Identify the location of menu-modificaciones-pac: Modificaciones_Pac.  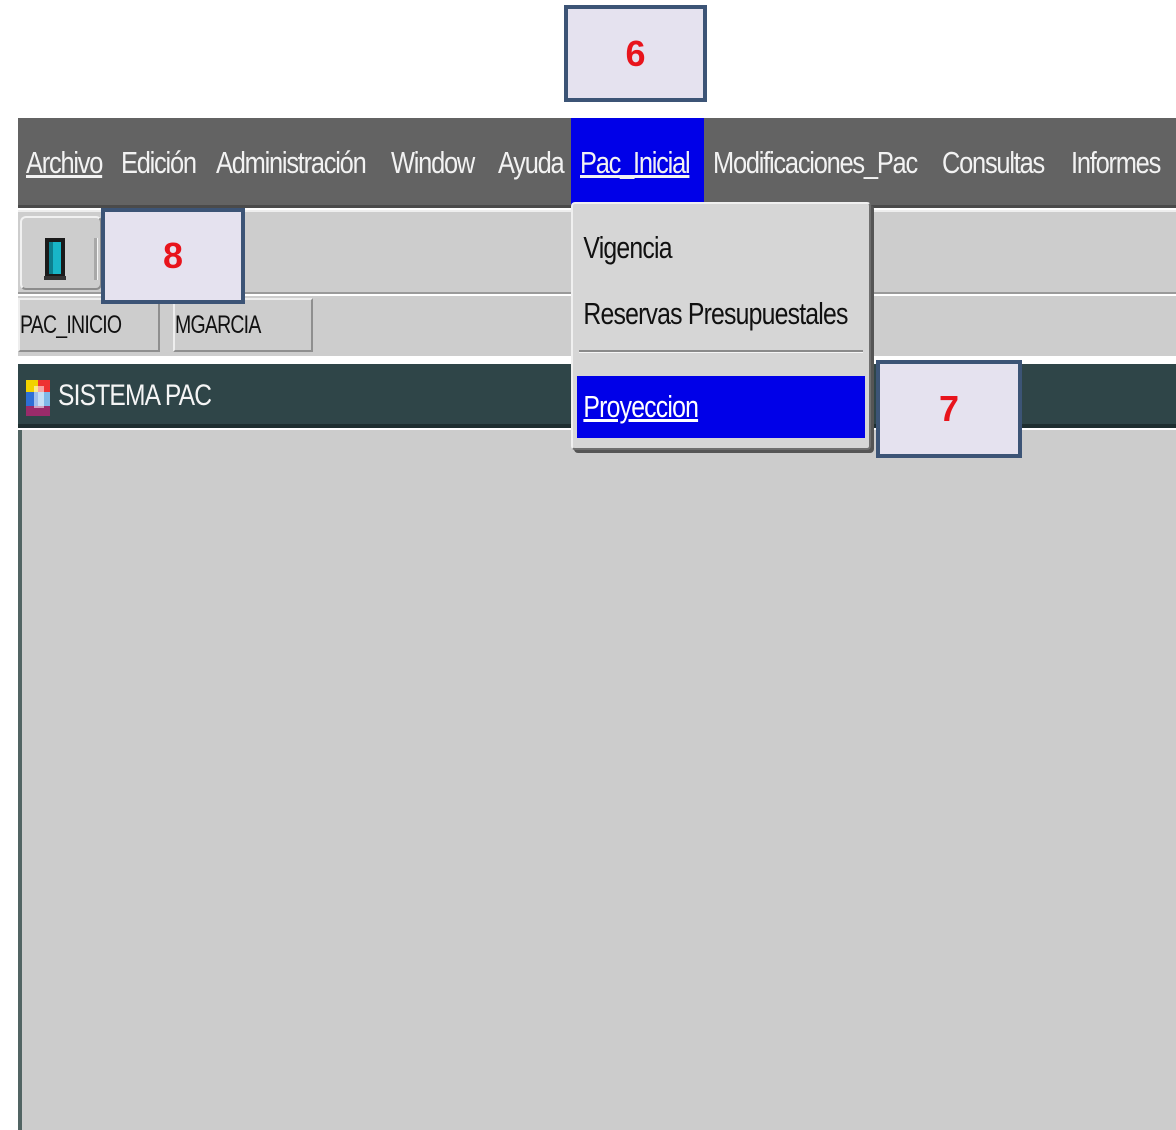
(815, 163).